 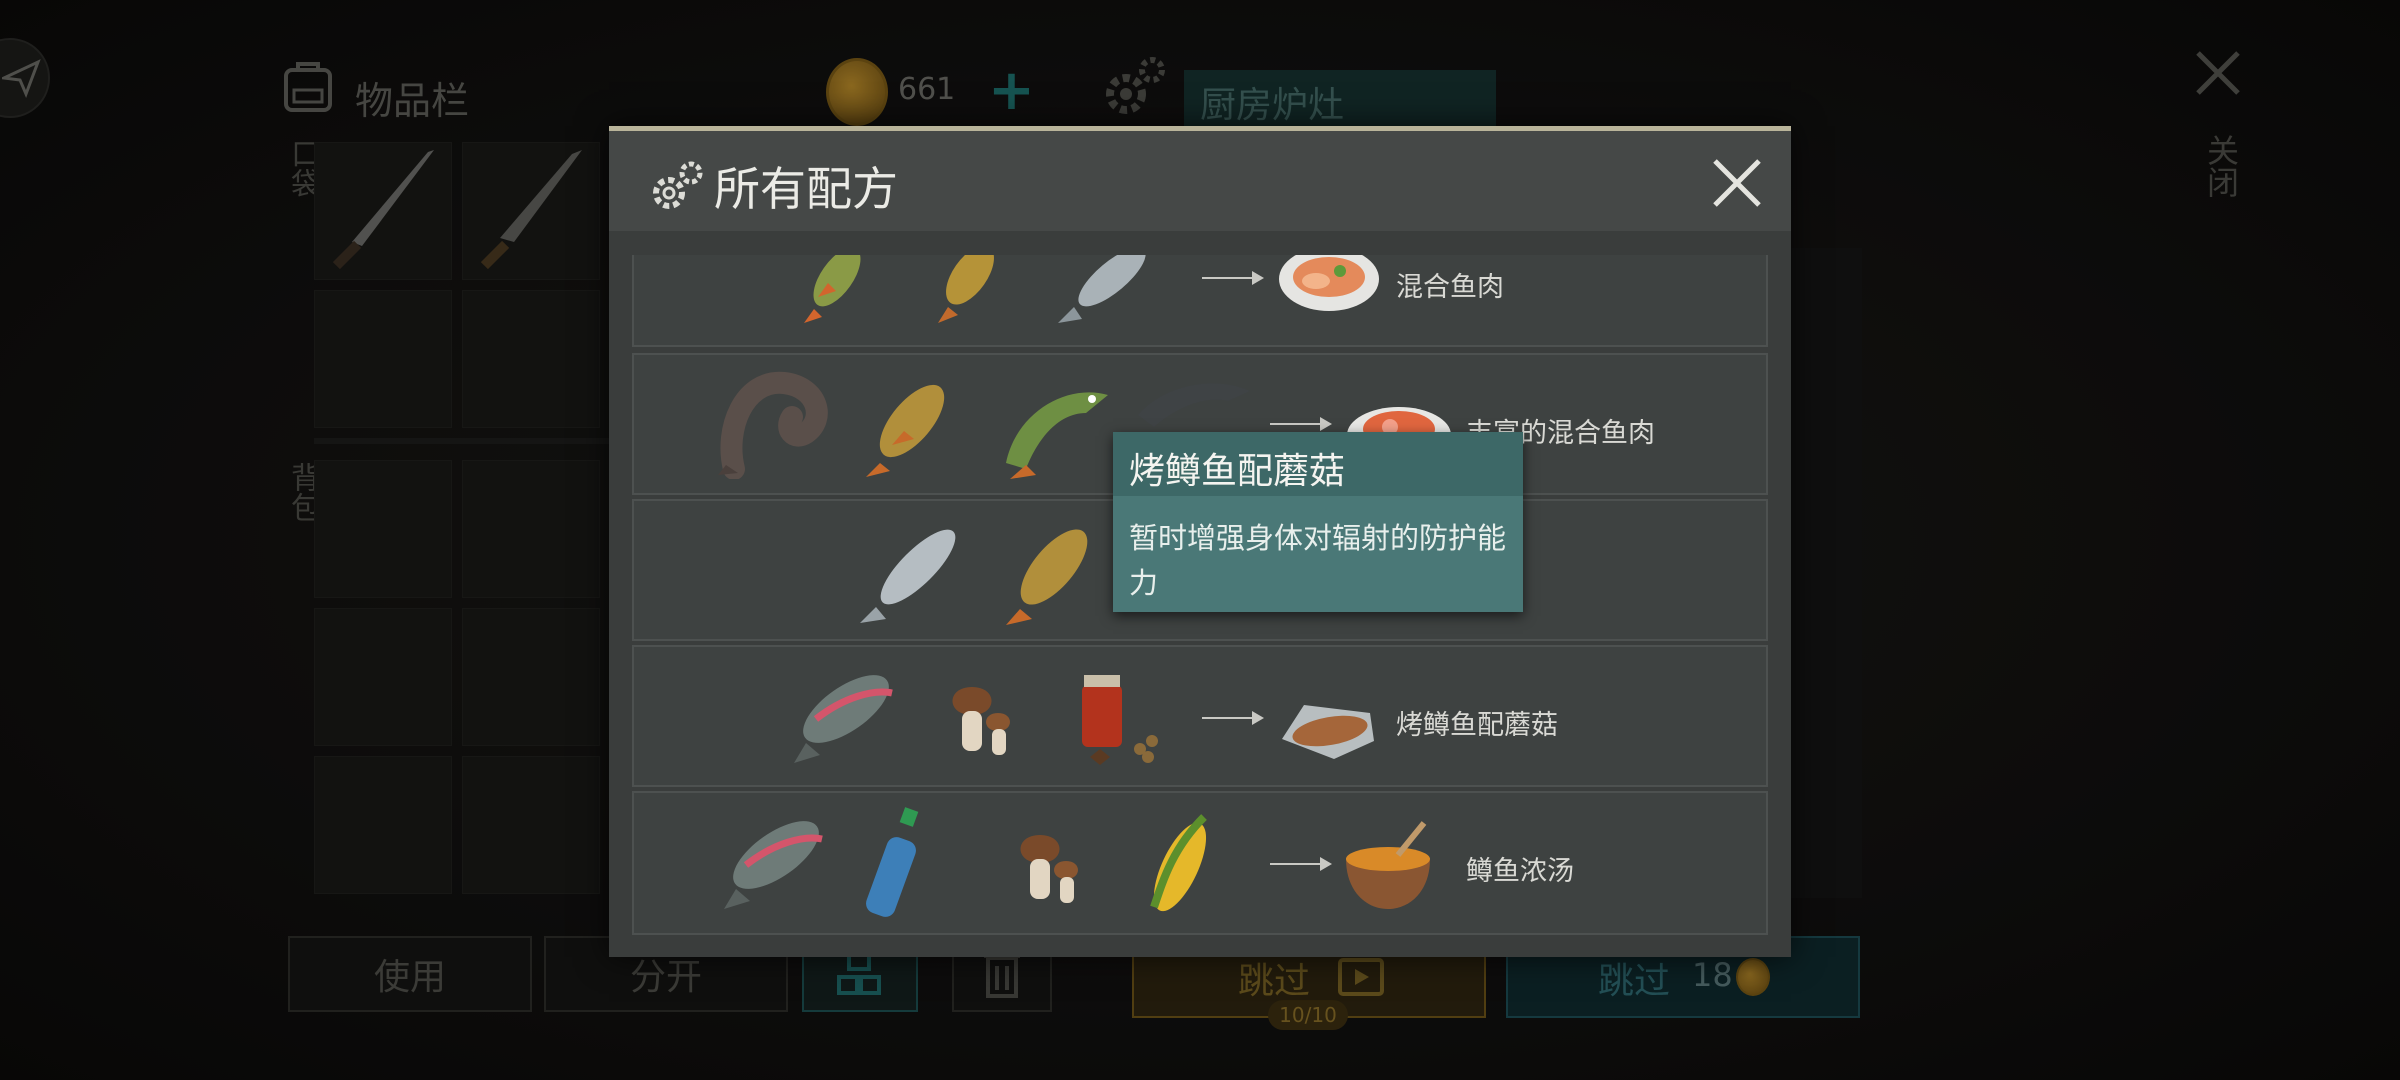 What do you see at coordinates (832, 289) in the screenshot?
I see `perch-icon` at bounding box center [832, 289].